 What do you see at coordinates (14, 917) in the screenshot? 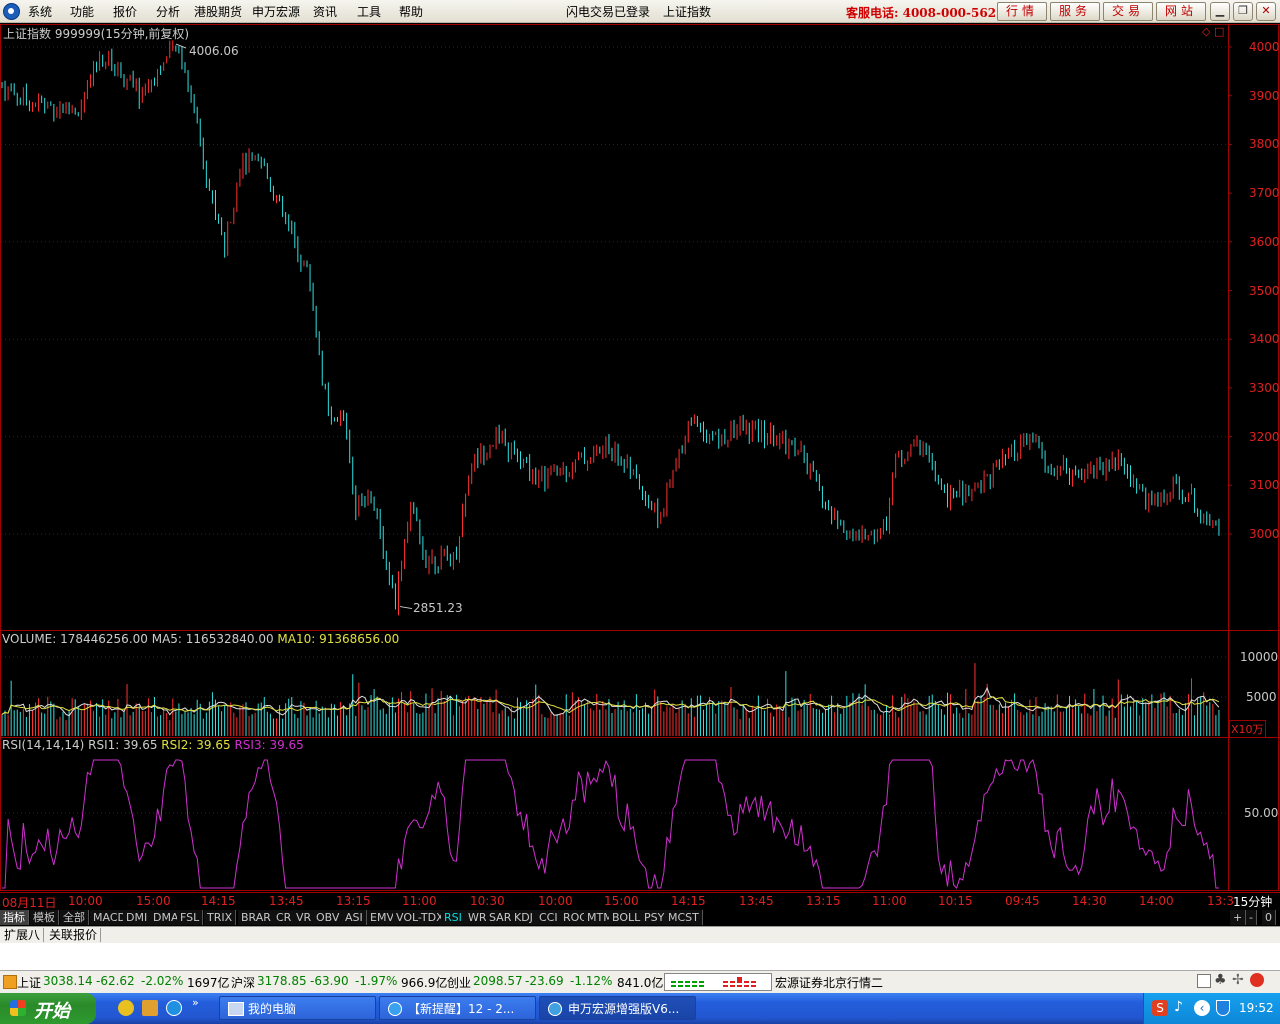
I see `tab-indicator: 指标` at bounding box center [14, 917].